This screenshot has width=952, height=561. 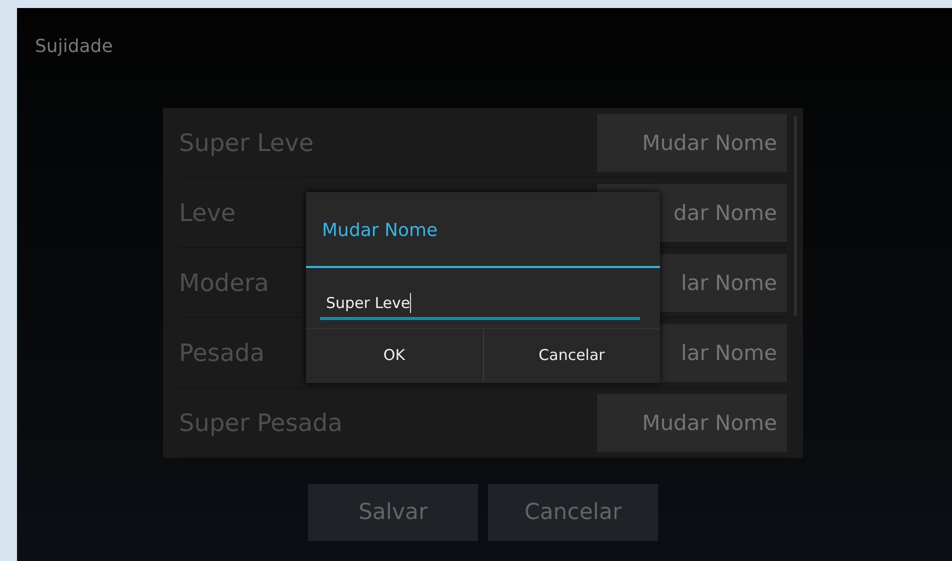 What do you see at coordinates (411, 302) in the screenshot?
I see `text-cursor` at bounding box center [411, 302].